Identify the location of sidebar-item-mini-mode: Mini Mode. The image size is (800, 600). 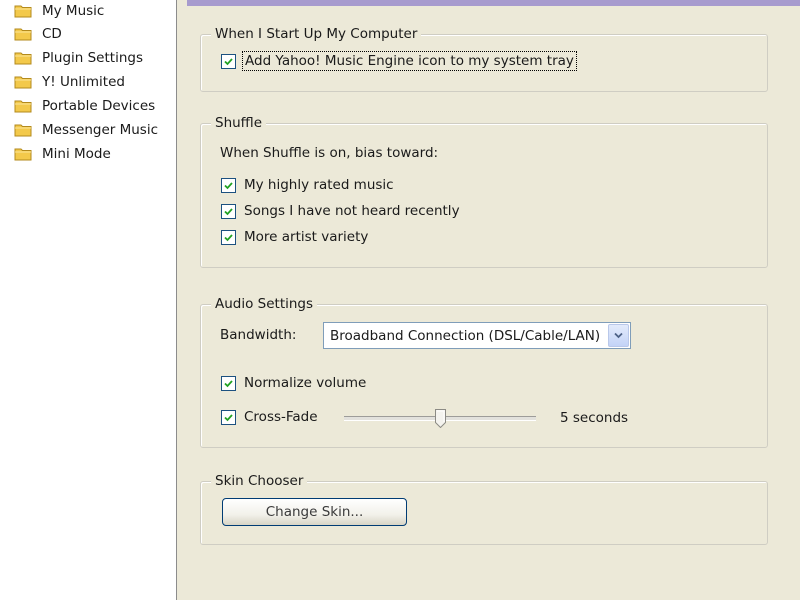
(62, 154).